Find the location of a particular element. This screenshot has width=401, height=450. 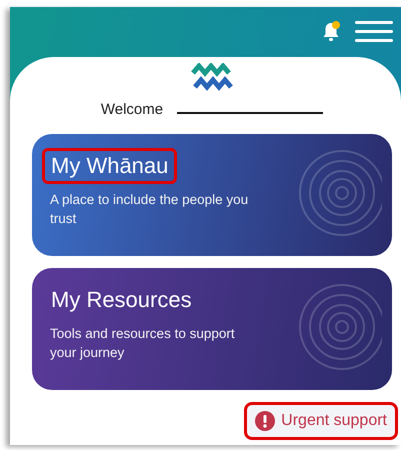

menu-icon is located at coordinates (374, 32).